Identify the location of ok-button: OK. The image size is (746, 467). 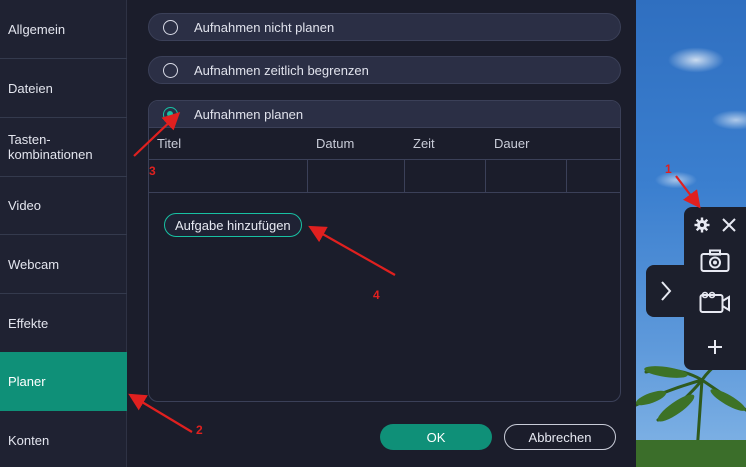
(436, 437).